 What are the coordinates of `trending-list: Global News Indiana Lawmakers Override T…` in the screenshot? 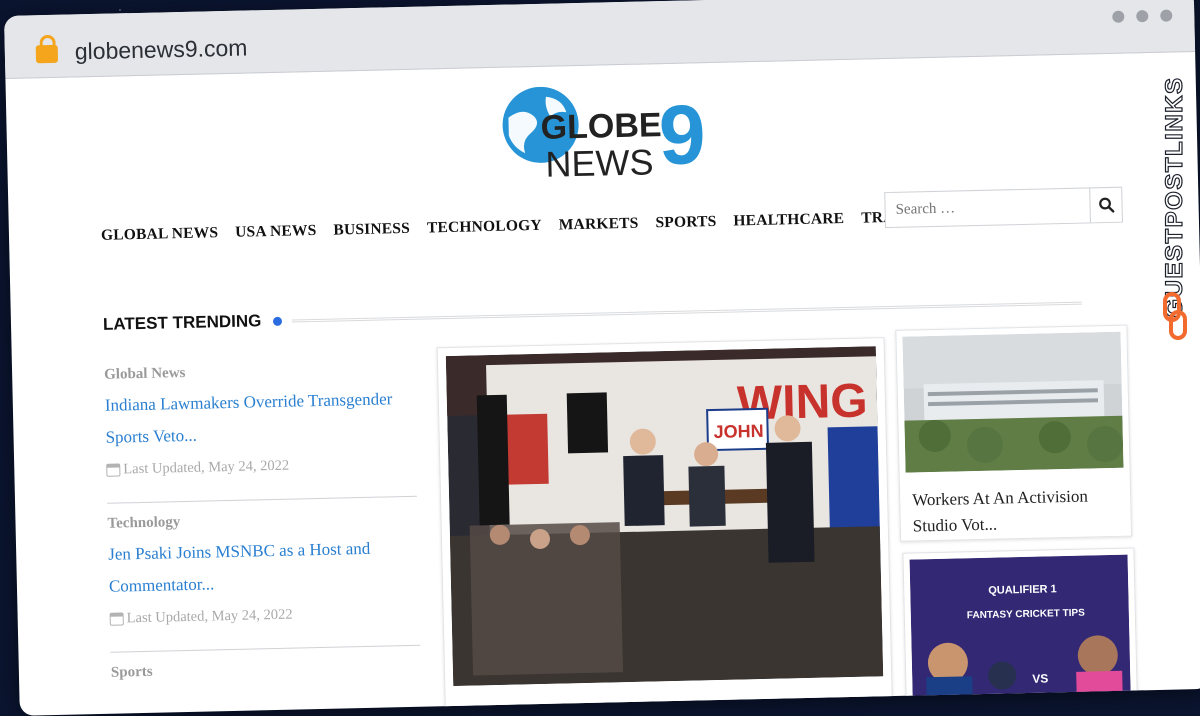 It's located at (263, 536).